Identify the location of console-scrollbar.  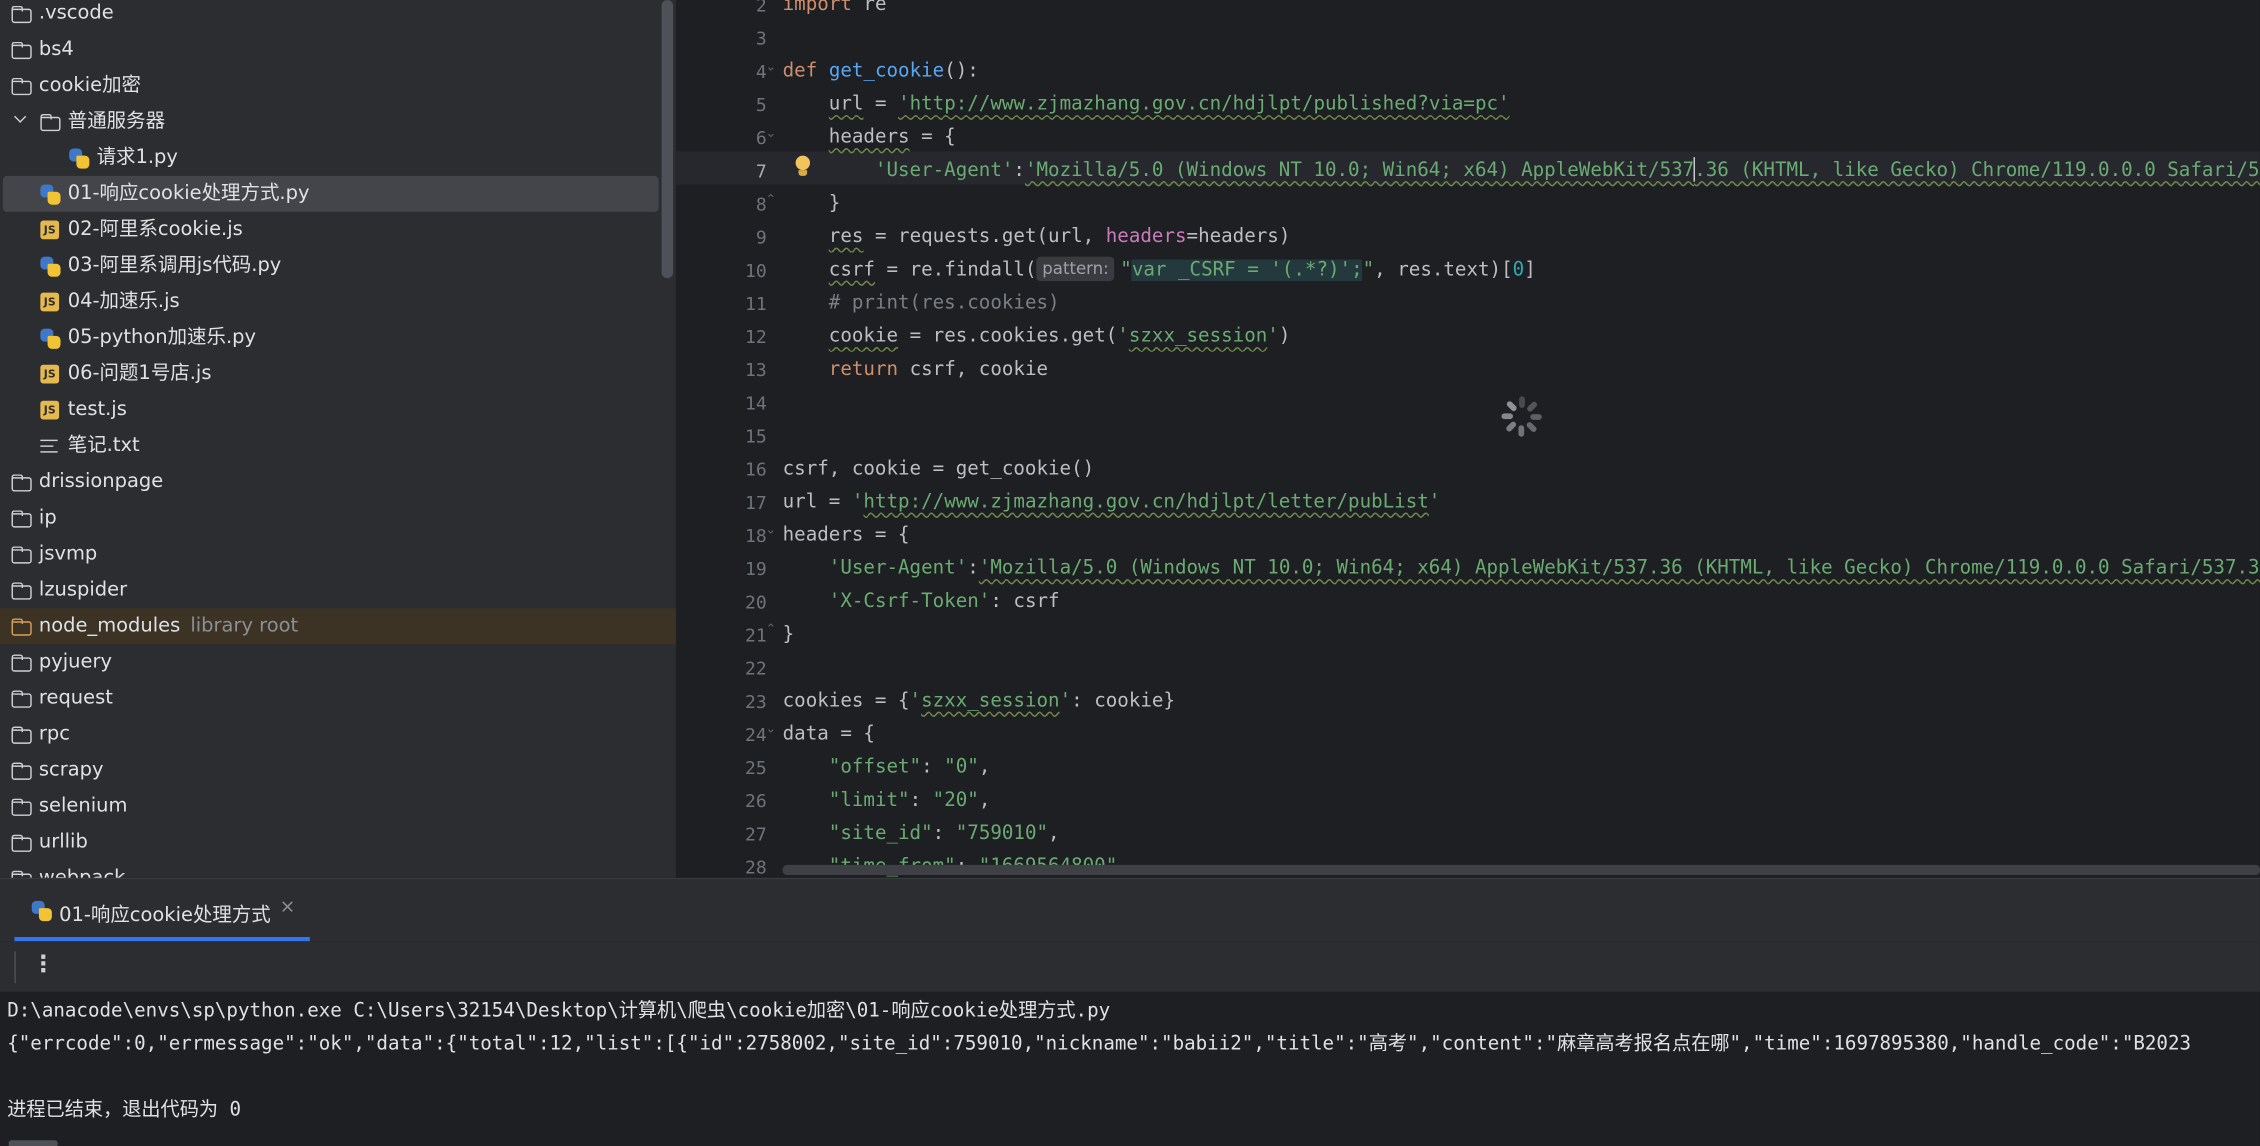
(33, 1143).